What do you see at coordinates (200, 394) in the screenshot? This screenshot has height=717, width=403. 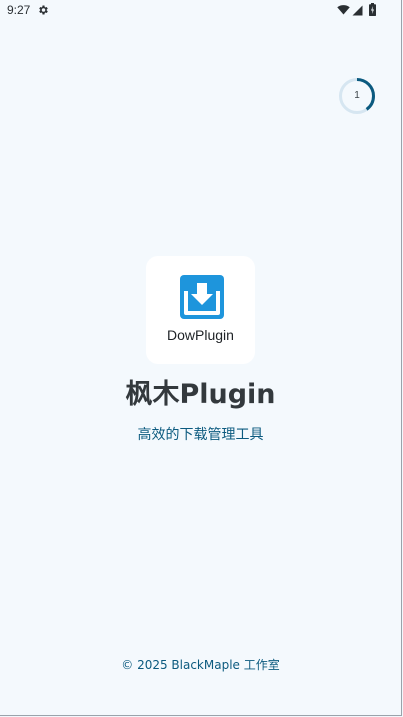 I see `app-name: 枫木Plugin` at bounding box center [200, 394].